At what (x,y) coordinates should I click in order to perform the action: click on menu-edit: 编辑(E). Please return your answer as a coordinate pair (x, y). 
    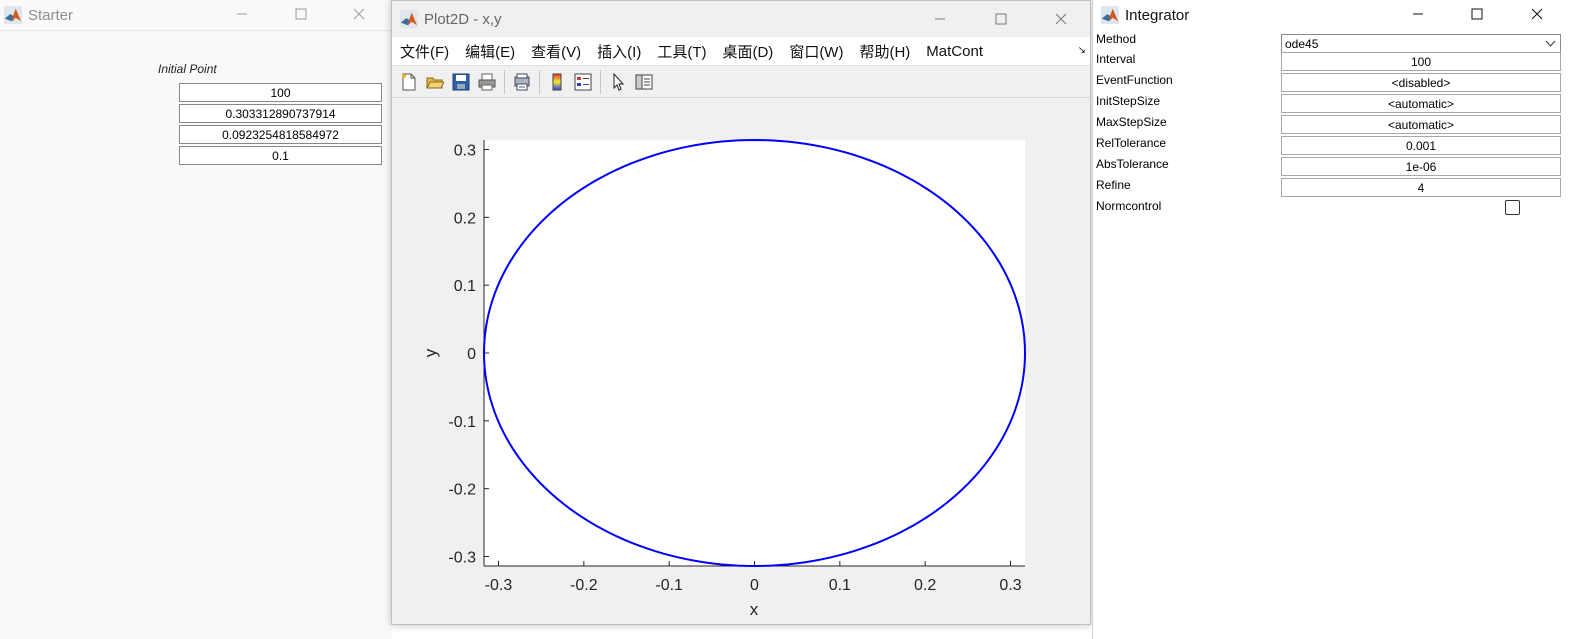
    Looking at the image, I should click on (490, 51).